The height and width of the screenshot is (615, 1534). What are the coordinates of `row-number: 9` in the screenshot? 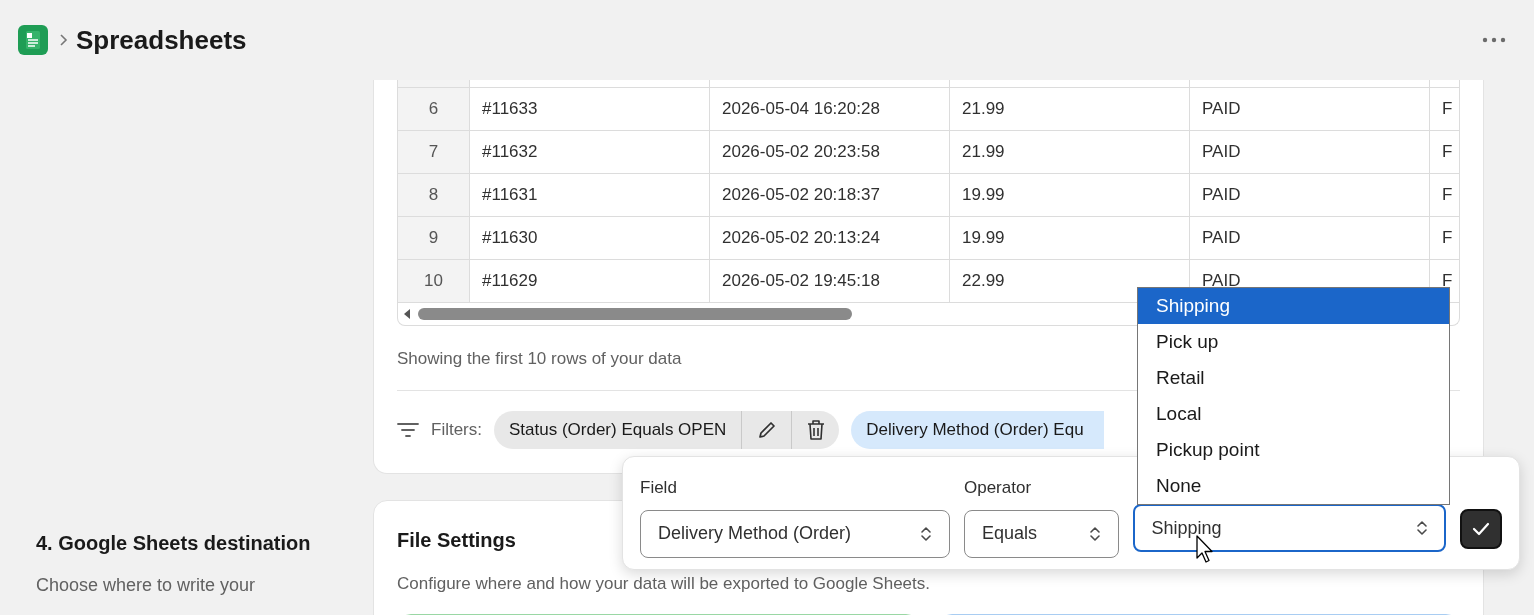 It's located at (434, 238).